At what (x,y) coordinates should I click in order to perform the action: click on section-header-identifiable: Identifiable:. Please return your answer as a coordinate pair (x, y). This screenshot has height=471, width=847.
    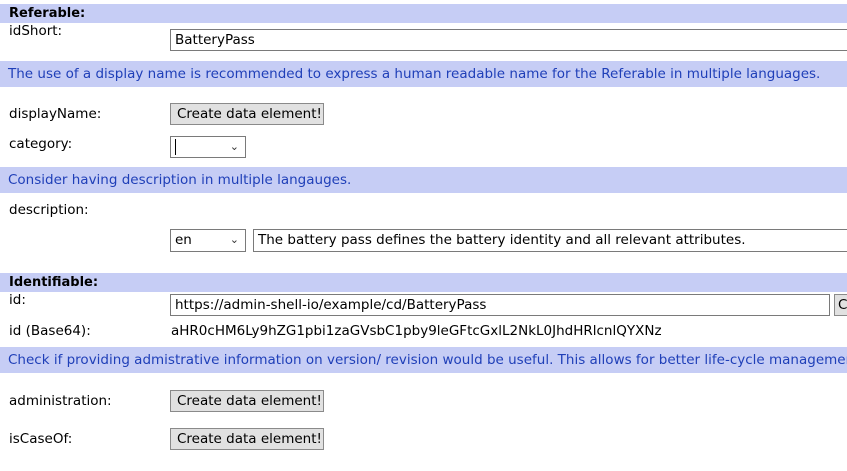
    Looking at the image, I should click on (423, 282).